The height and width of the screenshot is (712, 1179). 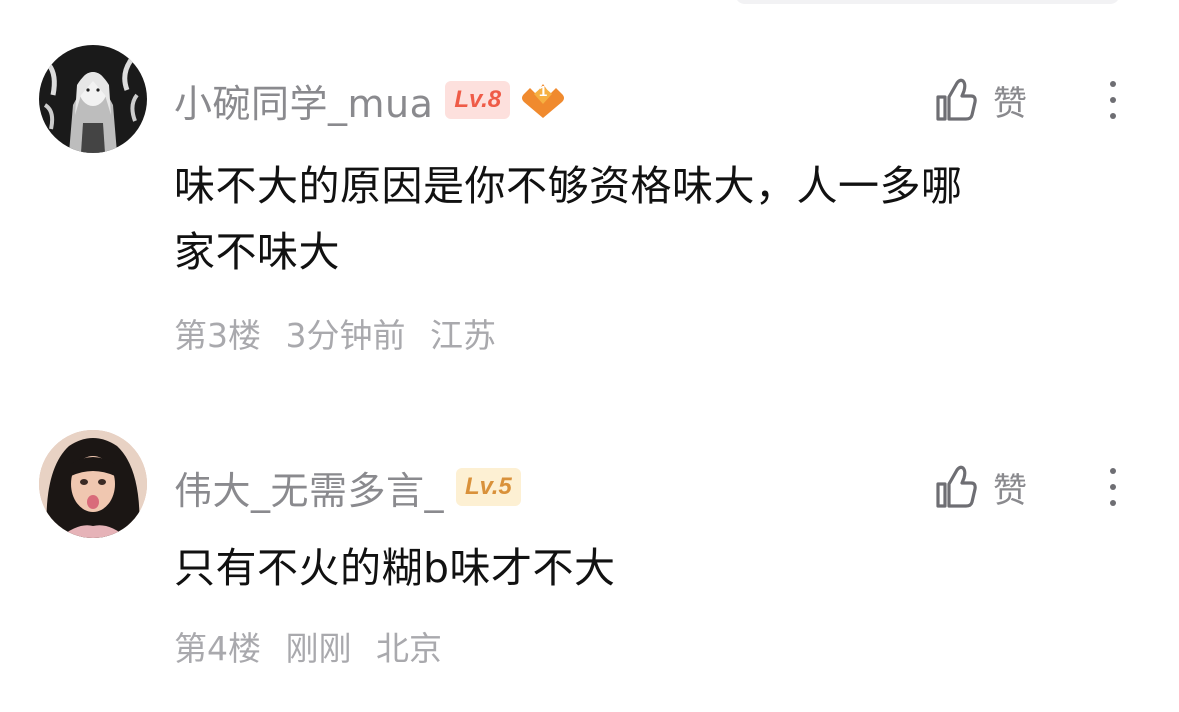 What do you see at coordinates (395, 568) in the screenshot?
I see `comment-text-line: 只有不火的糊b味才不大` at bounding box center [395, 568].